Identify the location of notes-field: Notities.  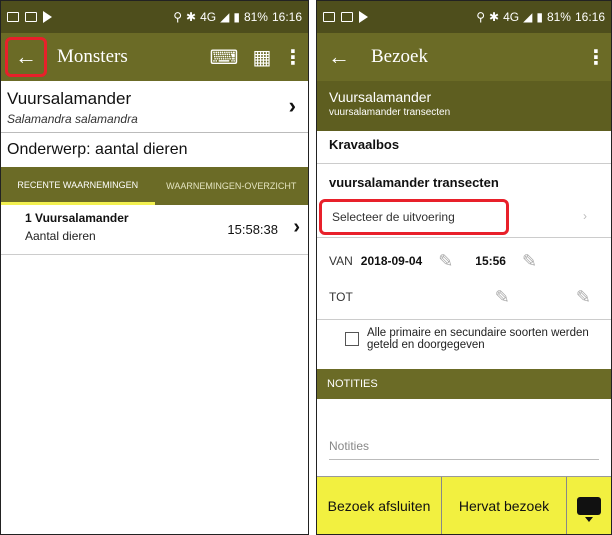
(464, 449).